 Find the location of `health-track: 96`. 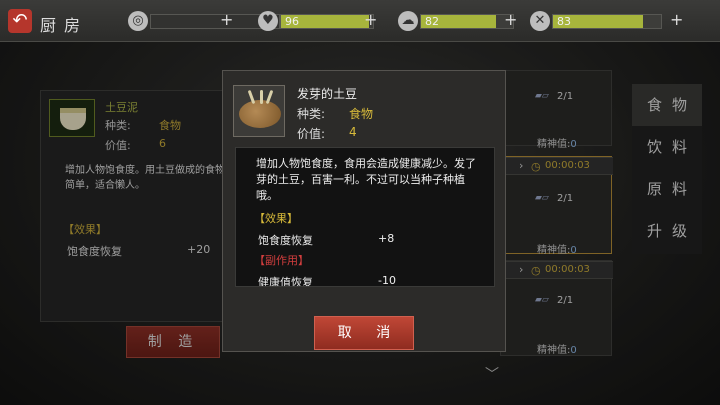

health-track: 96 is located at coordinates (327, 21).